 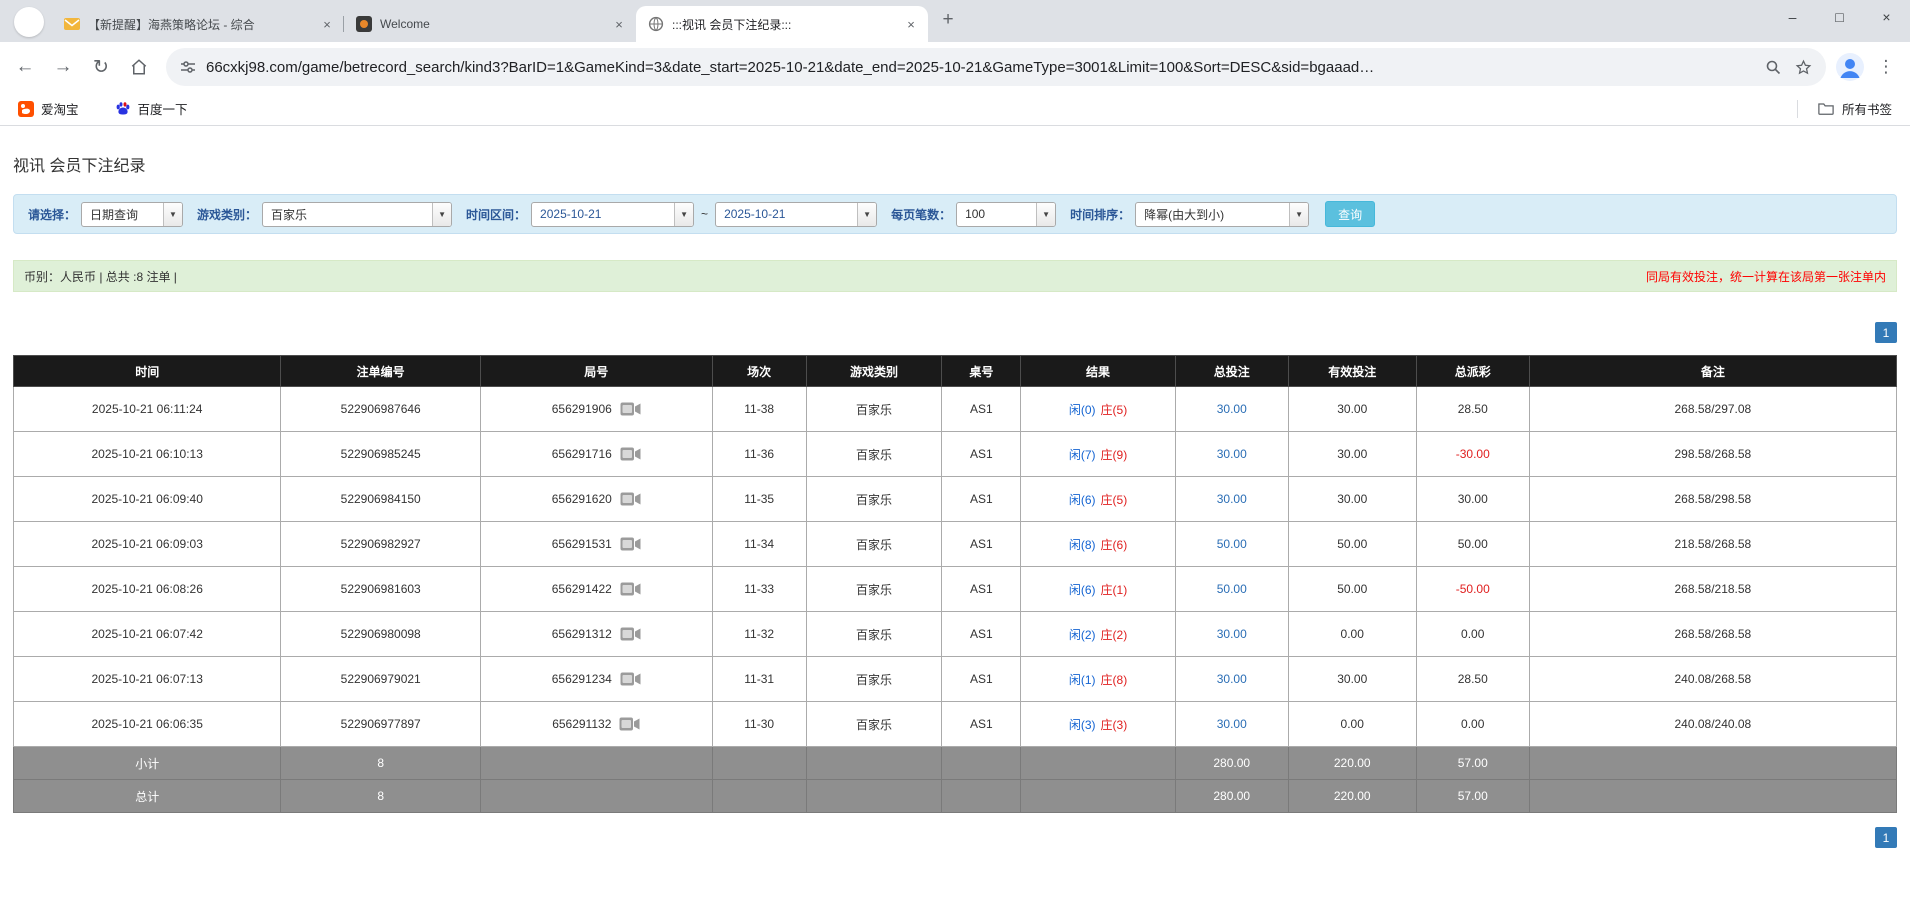 I want to click on player-result: 闲(6), so click(x=1082, y=499).